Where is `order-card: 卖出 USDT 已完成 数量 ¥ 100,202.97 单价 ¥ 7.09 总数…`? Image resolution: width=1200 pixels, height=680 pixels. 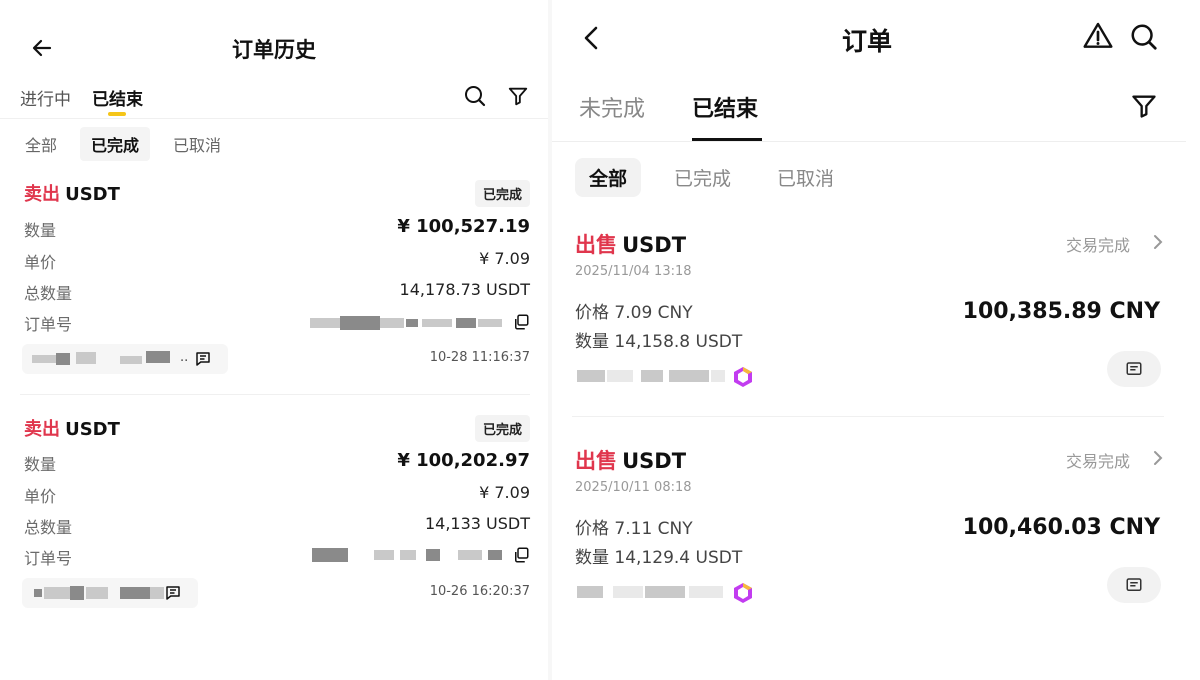 order-card: 卖出 USDT 已完成 数量 ¥ 100,202.97 单价 ¥ 7.09 总数… is located at coordinates (274, 515).